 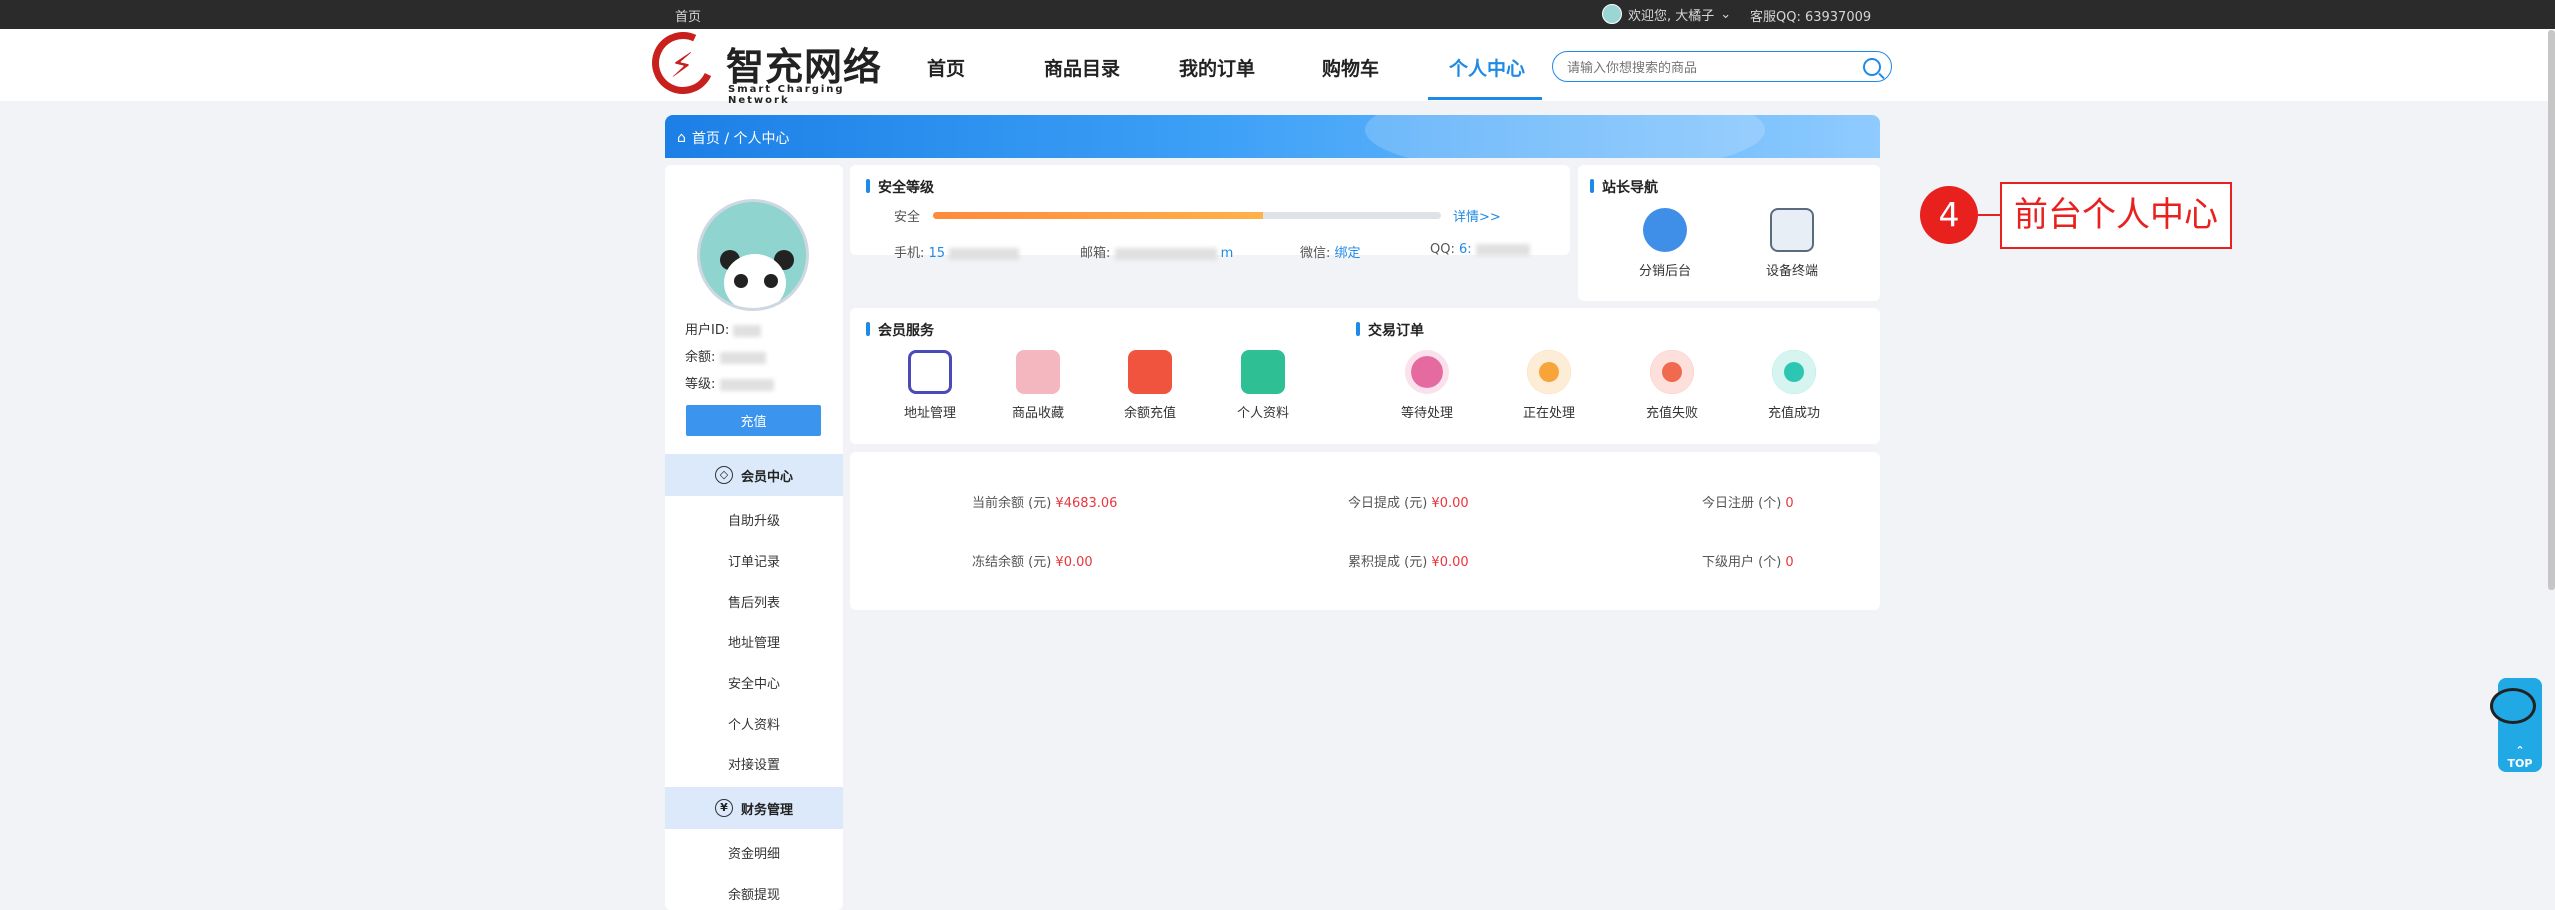 I want to click on logo: ⚡ 智充网络 Smart Charging Network, so click(x=762, y=64).